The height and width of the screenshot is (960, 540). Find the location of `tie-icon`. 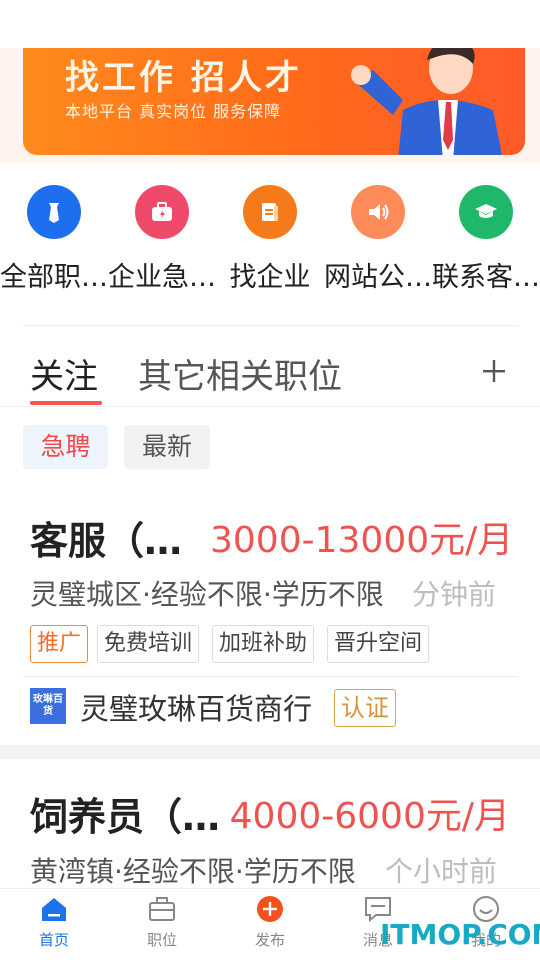

tie-icon is located at coordinates (54, 212).